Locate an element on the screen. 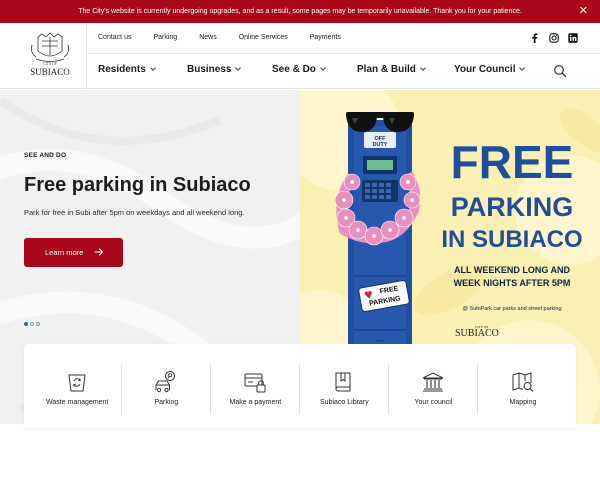 This screenshot has height=480, width=600. learn-more-button: Learn more is located at coordinates (73, 252).